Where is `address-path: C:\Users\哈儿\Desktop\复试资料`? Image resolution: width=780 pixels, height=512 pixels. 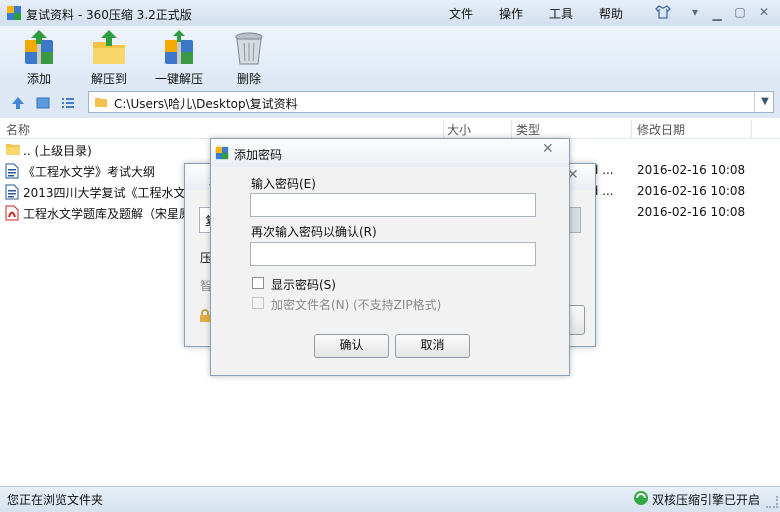
address-path: C:\Users\哈儿\Desktop\复试资料 is located at coordinates (206, 104).